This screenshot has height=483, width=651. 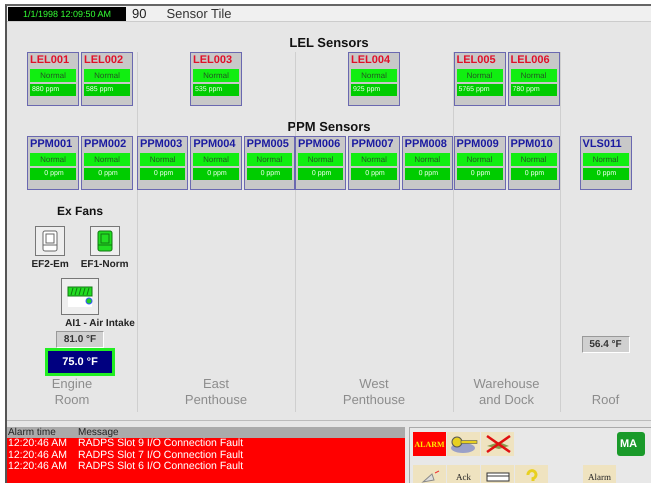 I want to click on sensor-name: LEL001, so click(x=50, y=60).